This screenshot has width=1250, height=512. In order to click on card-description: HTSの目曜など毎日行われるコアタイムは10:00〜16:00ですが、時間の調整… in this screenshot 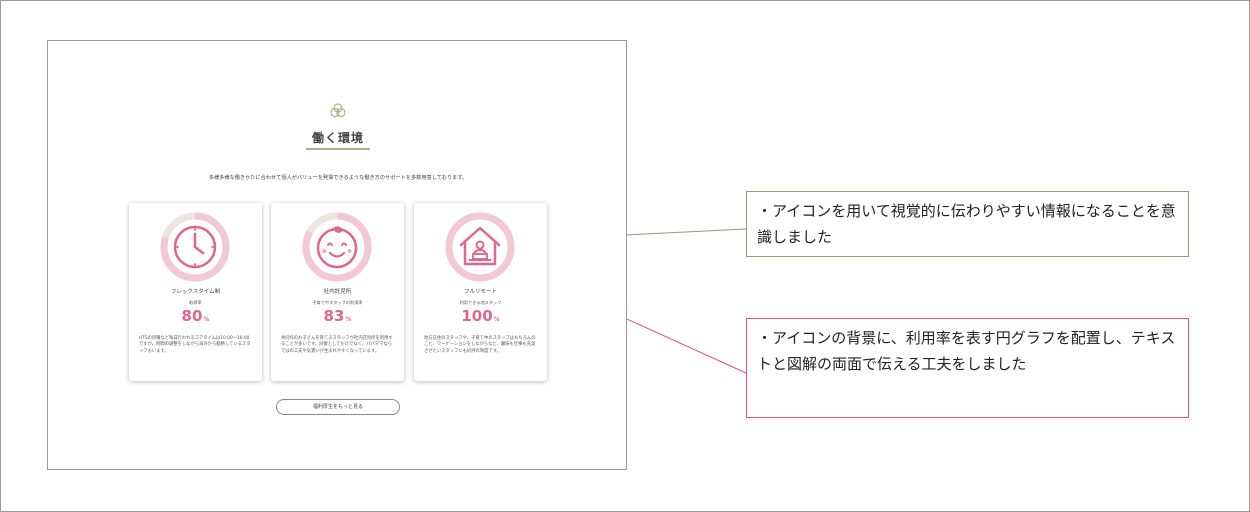, I will do `click(195, 345)`.